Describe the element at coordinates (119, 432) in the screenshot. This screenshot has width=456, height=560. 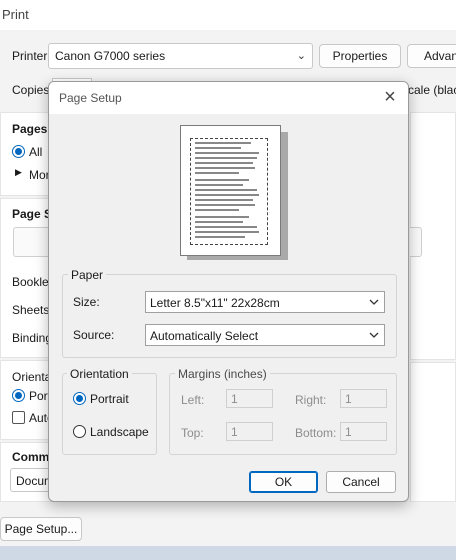
I see `landscape-label: Landscape` at that location.